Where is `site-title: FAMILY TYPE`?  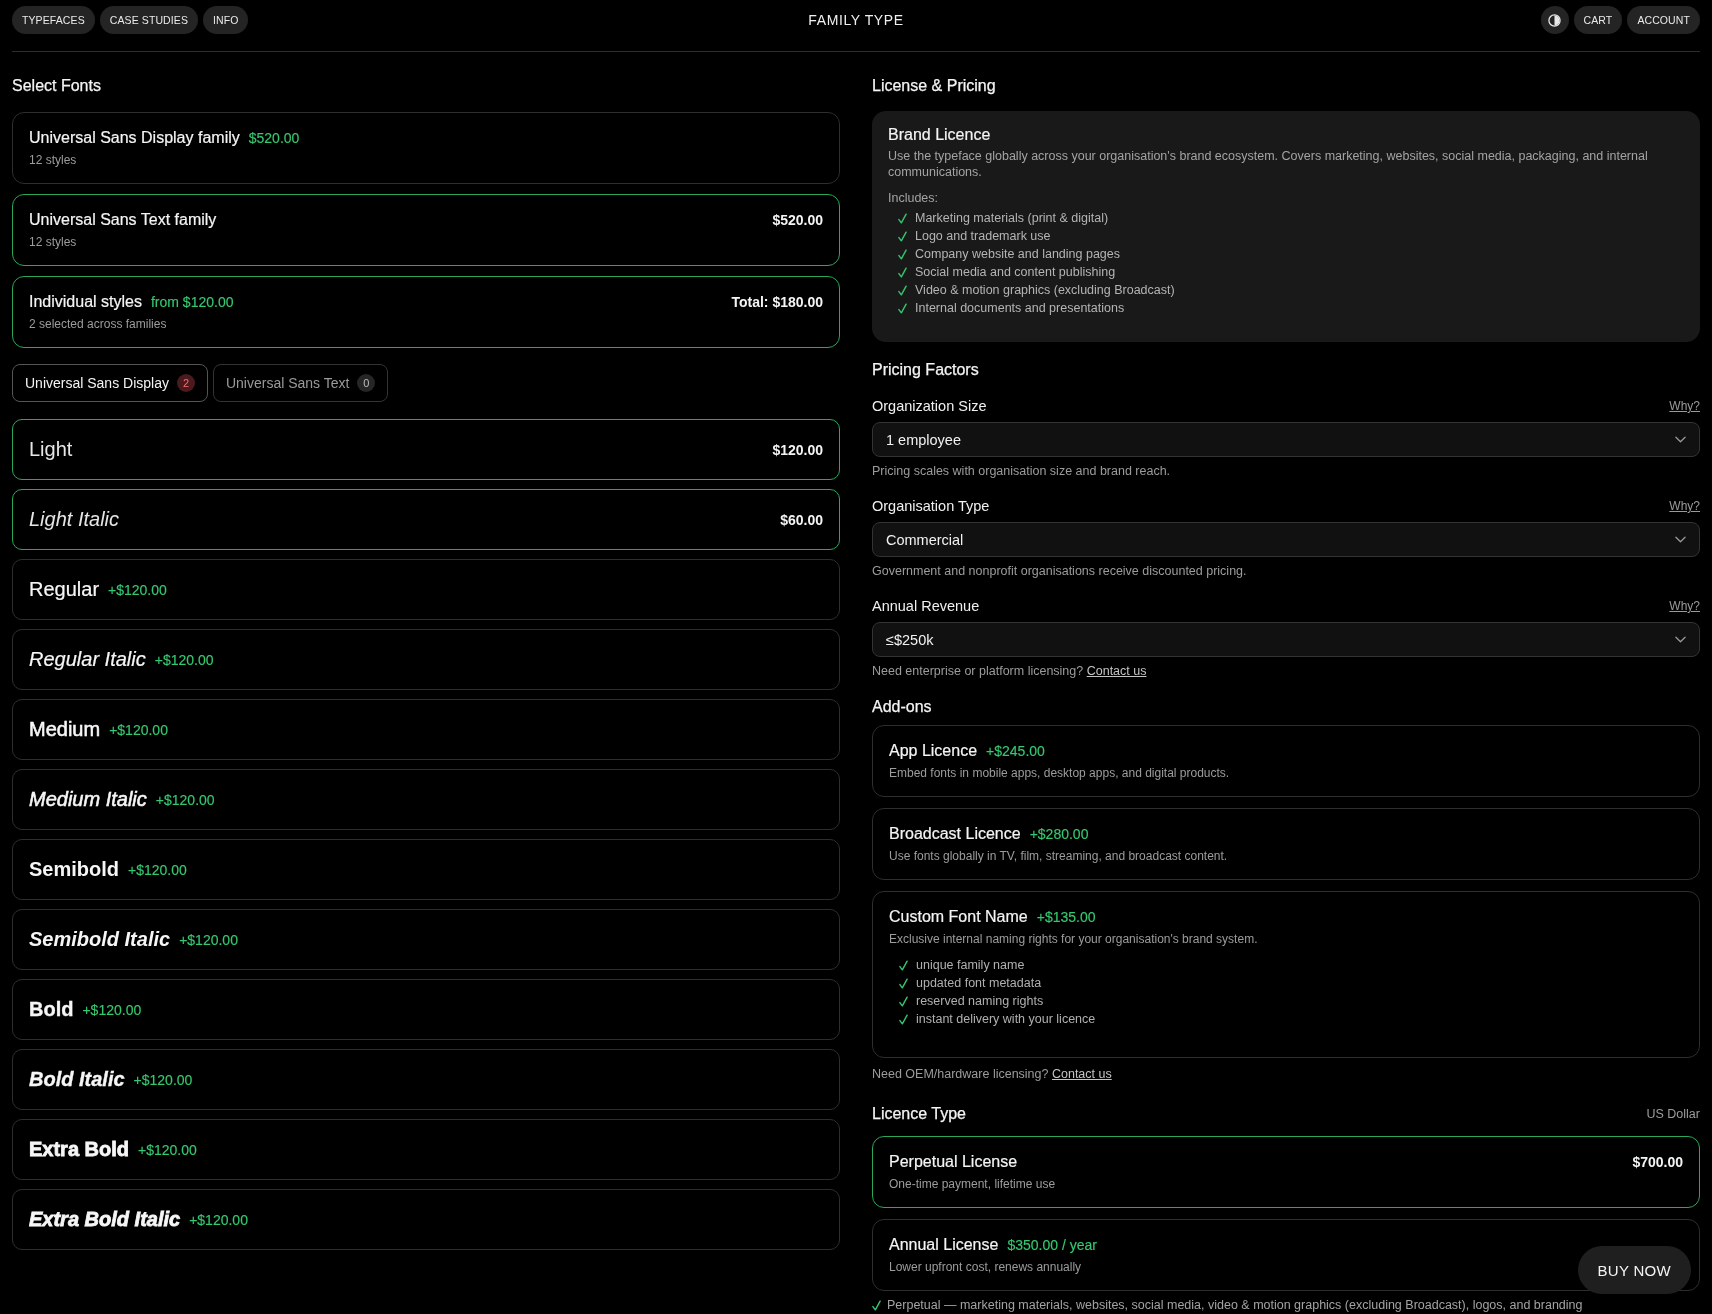
site-title: FAMILY TYPE is located at coordinates (856, 20).